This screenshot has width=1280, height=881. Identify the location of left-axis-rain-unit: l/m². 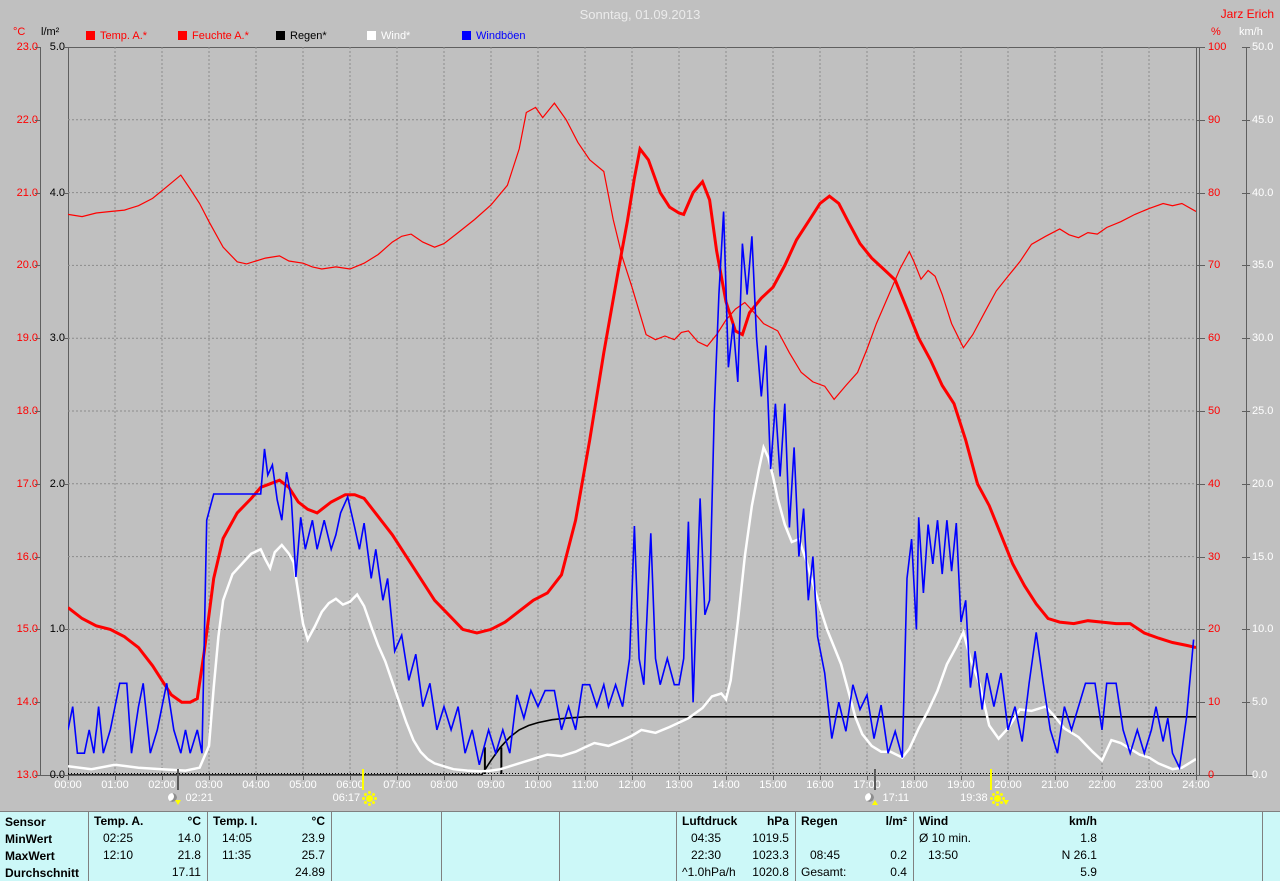
(50, 32).